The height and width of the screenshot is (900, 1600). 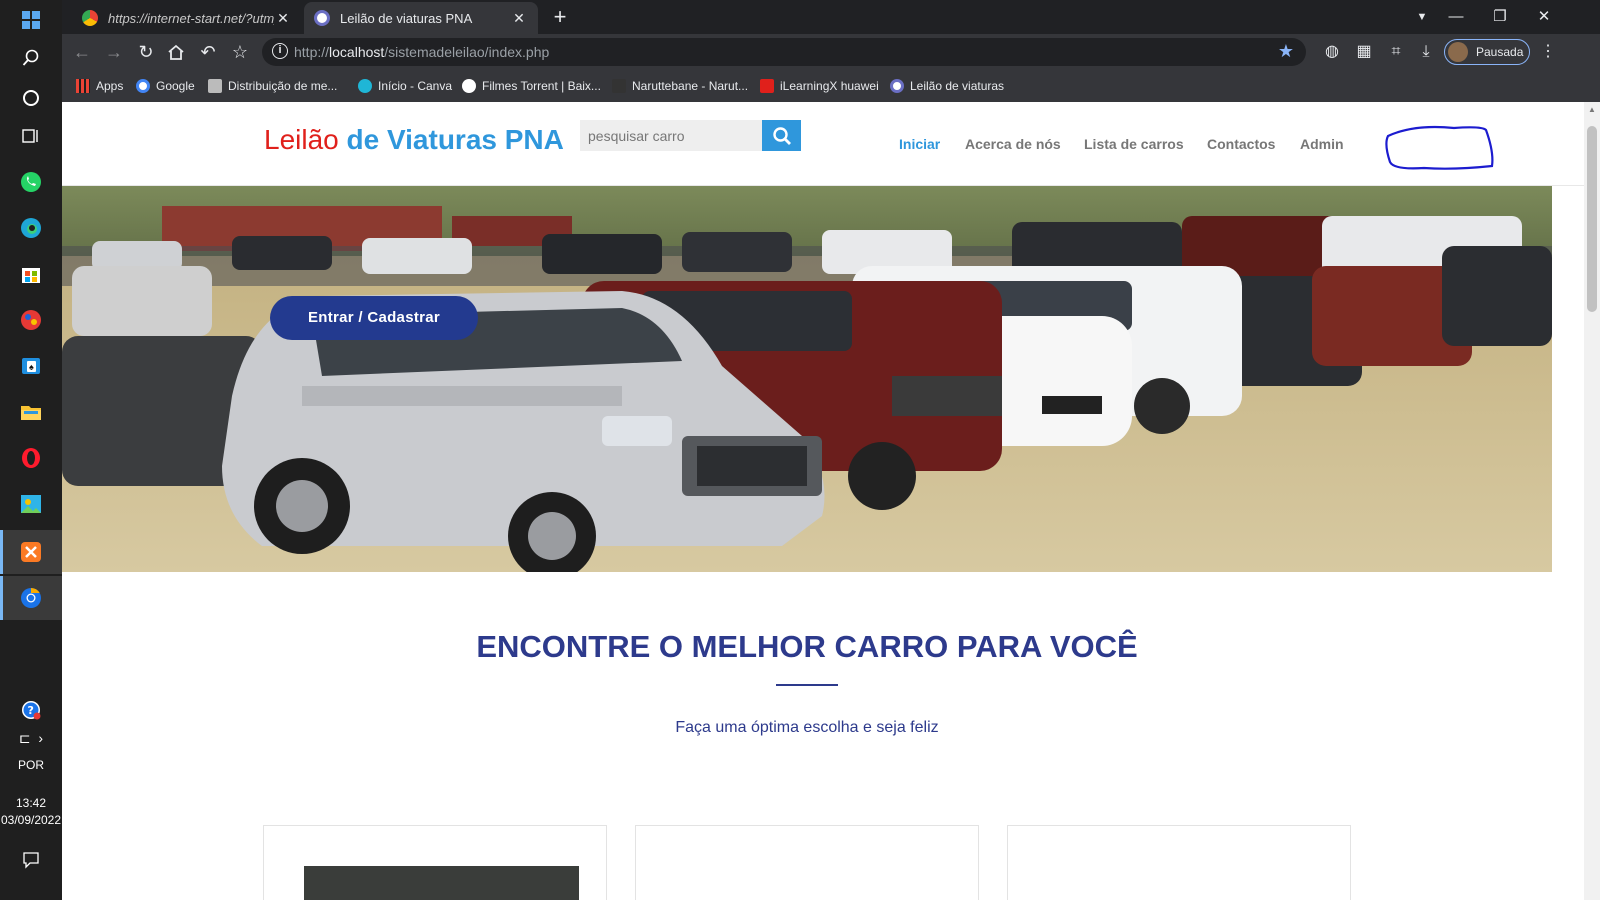 I want to click on truck-icon, so click(x=215, y=86).